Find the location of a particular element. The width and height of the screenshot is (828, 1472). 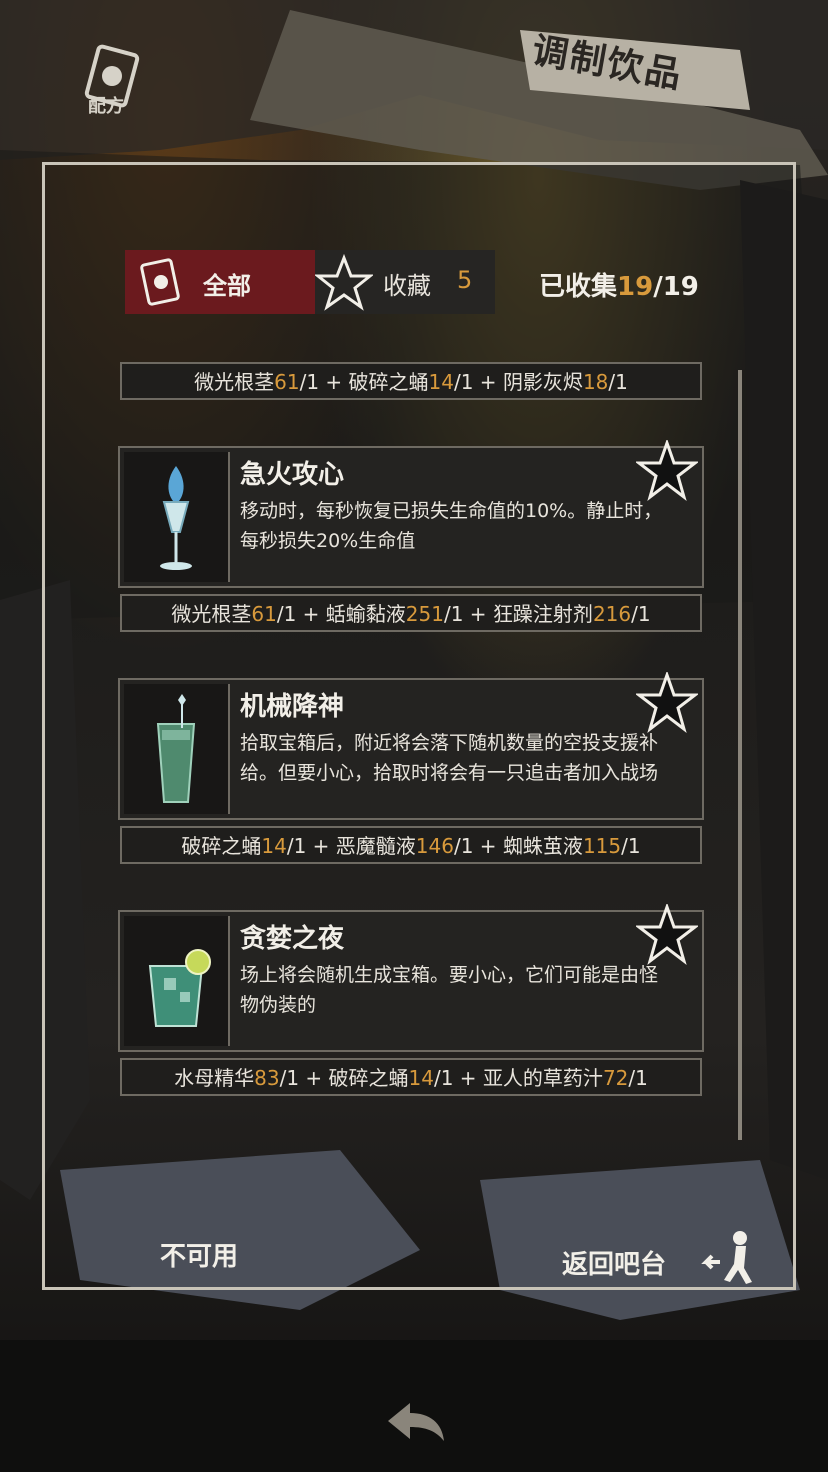

collected-total: /19 is located at coordinates (676, 287).